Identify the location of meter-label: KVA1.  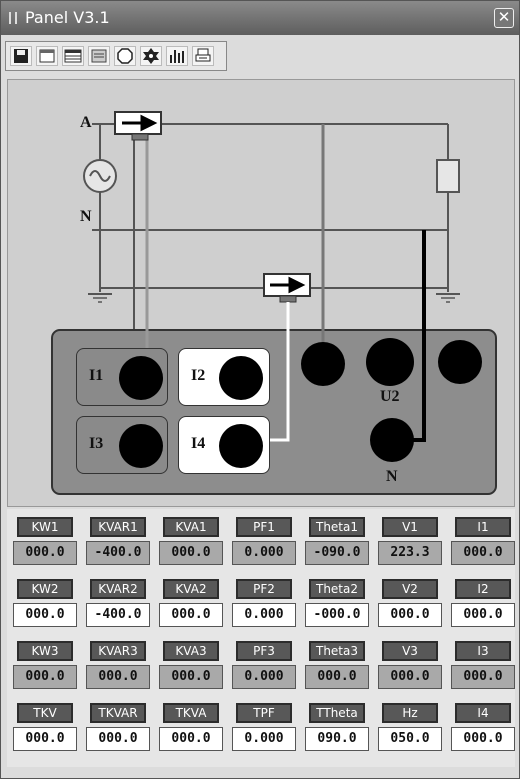
(191, 527).